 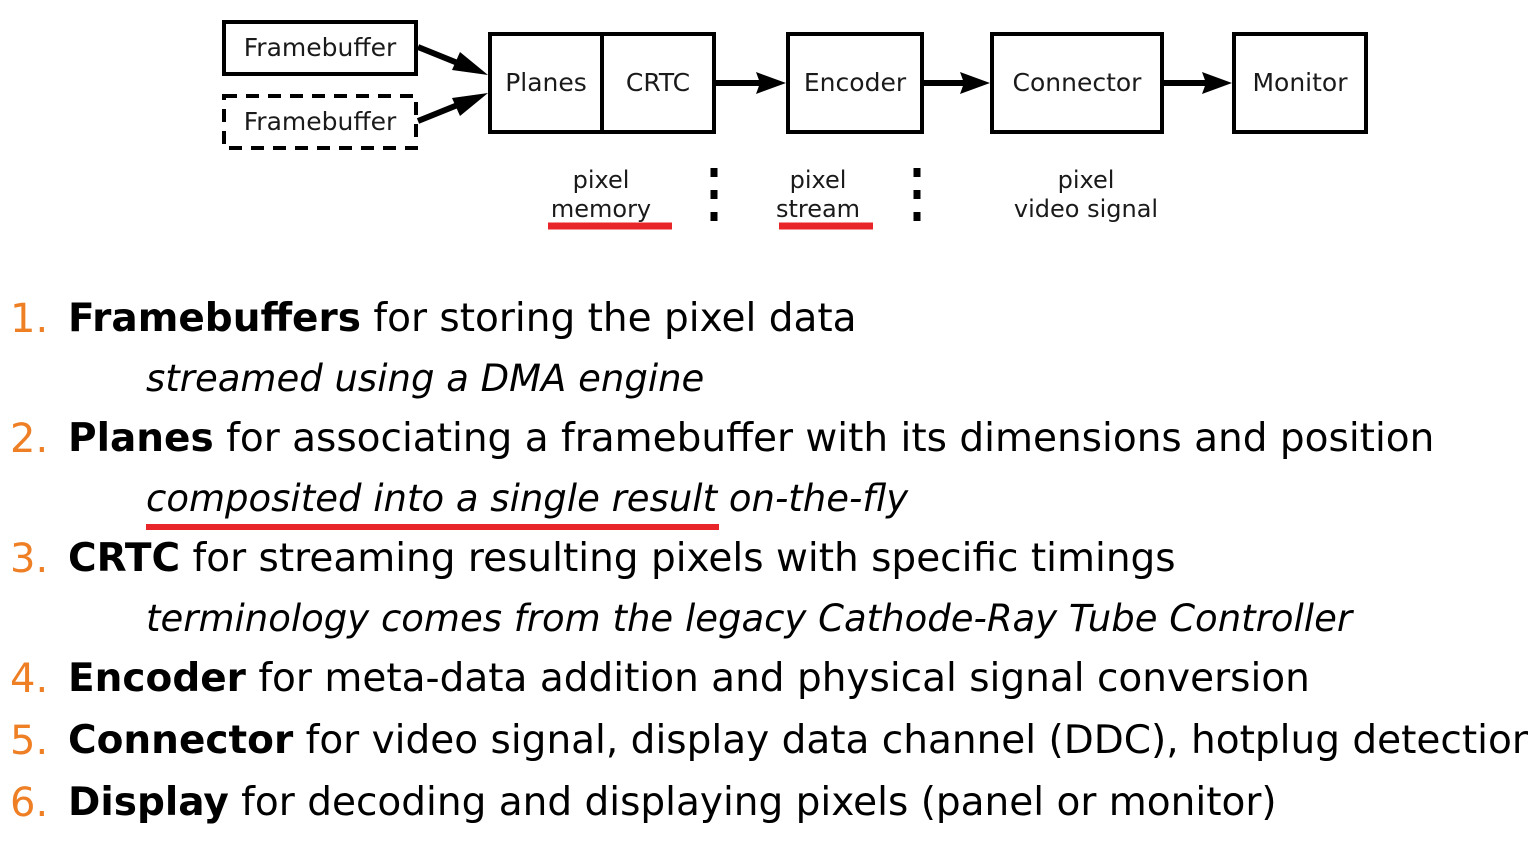 I want to click on arrow-crtc-to-encoder, so click(x=750, y=83).